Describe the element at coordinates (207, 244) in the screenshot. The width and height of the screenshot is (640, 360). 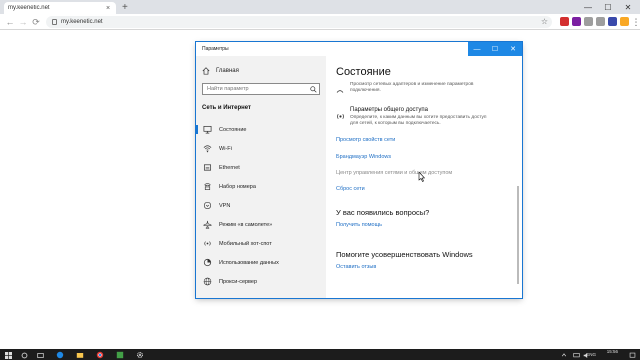
I see `hotspot-icon` at that location.